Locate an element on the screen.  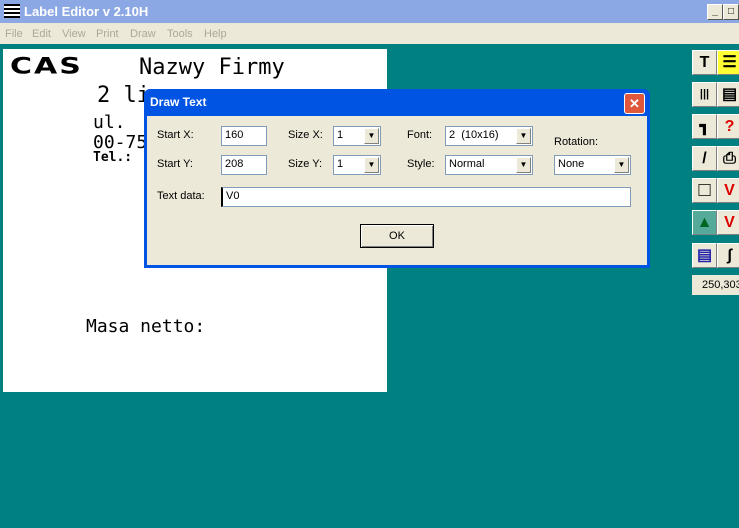
label-phone: Tel.: is located at coordinates (113, 157).